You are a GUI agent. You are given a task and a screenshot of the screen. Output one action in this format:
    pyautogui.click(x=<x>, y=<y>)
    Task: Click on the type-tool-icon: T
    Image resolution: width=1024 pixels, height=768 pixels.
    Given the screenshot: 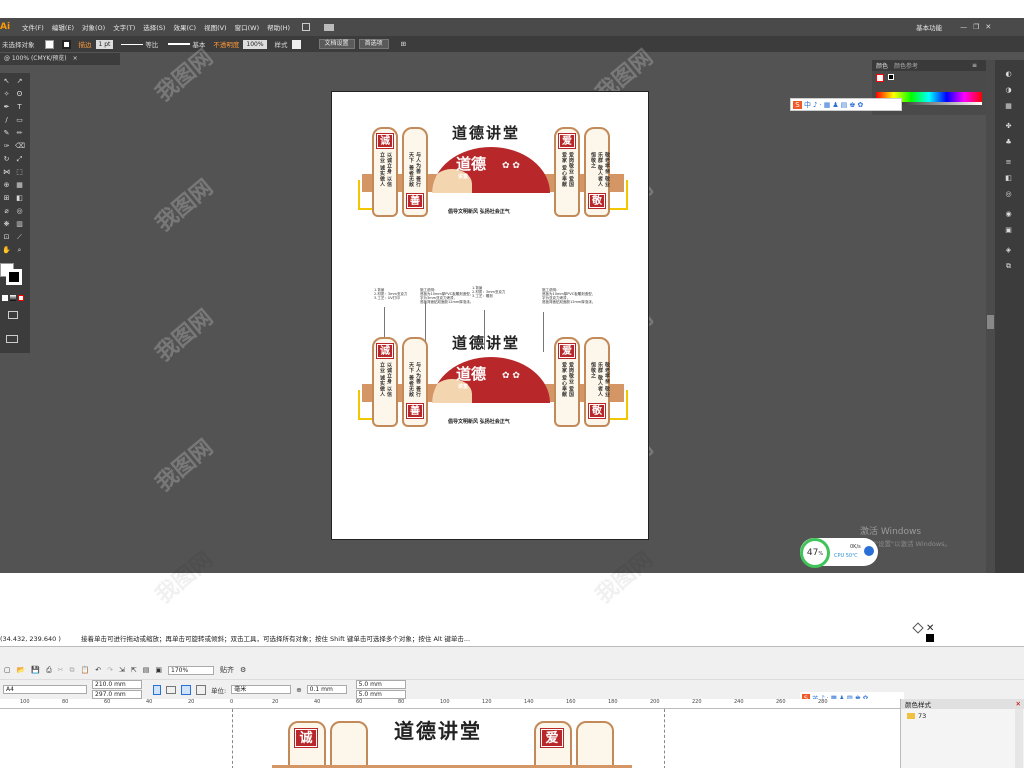 What is the action you would take?
    pyautogui.click(x=19, y=107)
    